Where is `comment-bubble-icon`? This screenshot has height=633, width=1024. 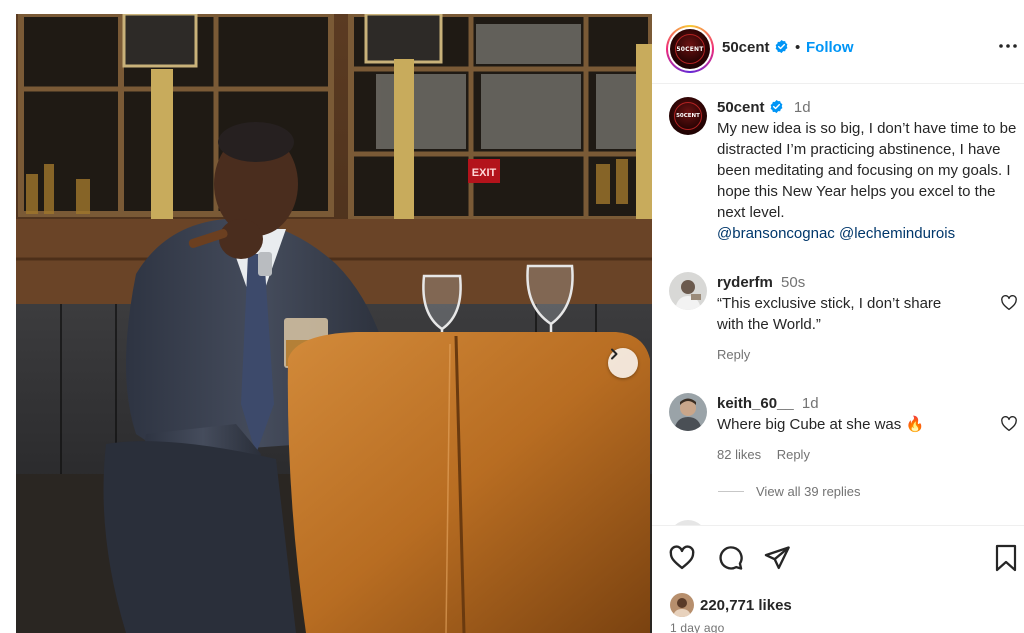
comment-bubble-icon is located at coordinates (730, 558).